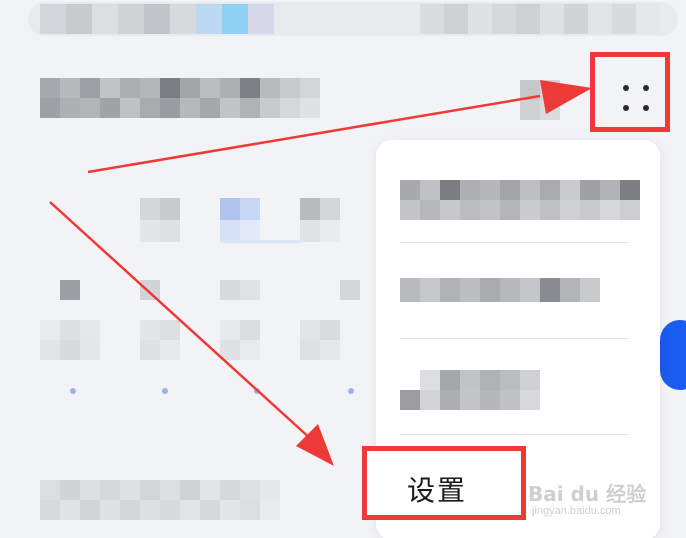 The image size is (686, 538). Describe the element at coordinates (262, 241) in the screenshot. I see `active-tab-underline` at that location.